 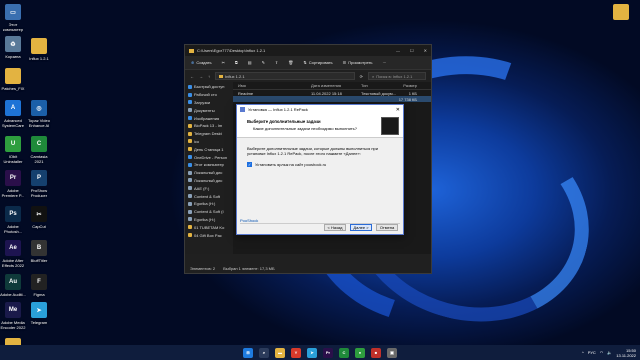 I want to click on red-app-icon: ■, so click(x=376, y=352).